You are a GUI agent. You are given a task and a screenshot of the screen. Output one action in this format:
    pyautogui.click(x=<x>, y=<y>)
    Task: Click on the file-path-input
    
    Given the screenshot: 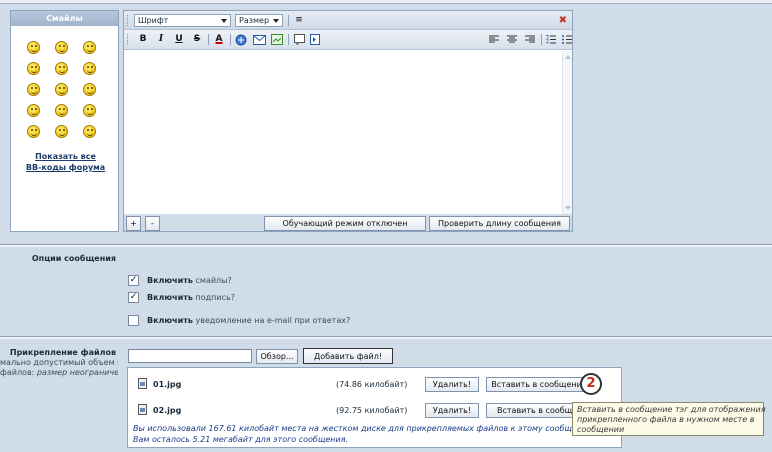 What is the action you would take?
    pyautogui.click(x=190, y=356)
    